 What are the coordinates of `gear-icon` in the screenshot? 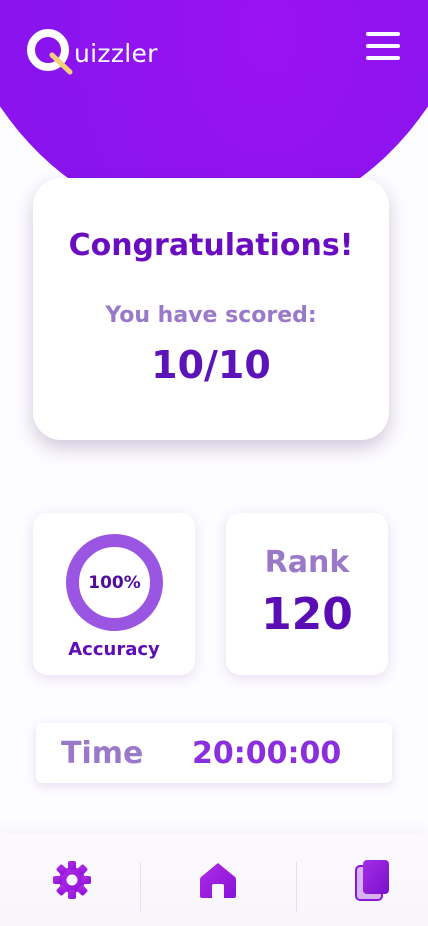 It's located at (72, 880).